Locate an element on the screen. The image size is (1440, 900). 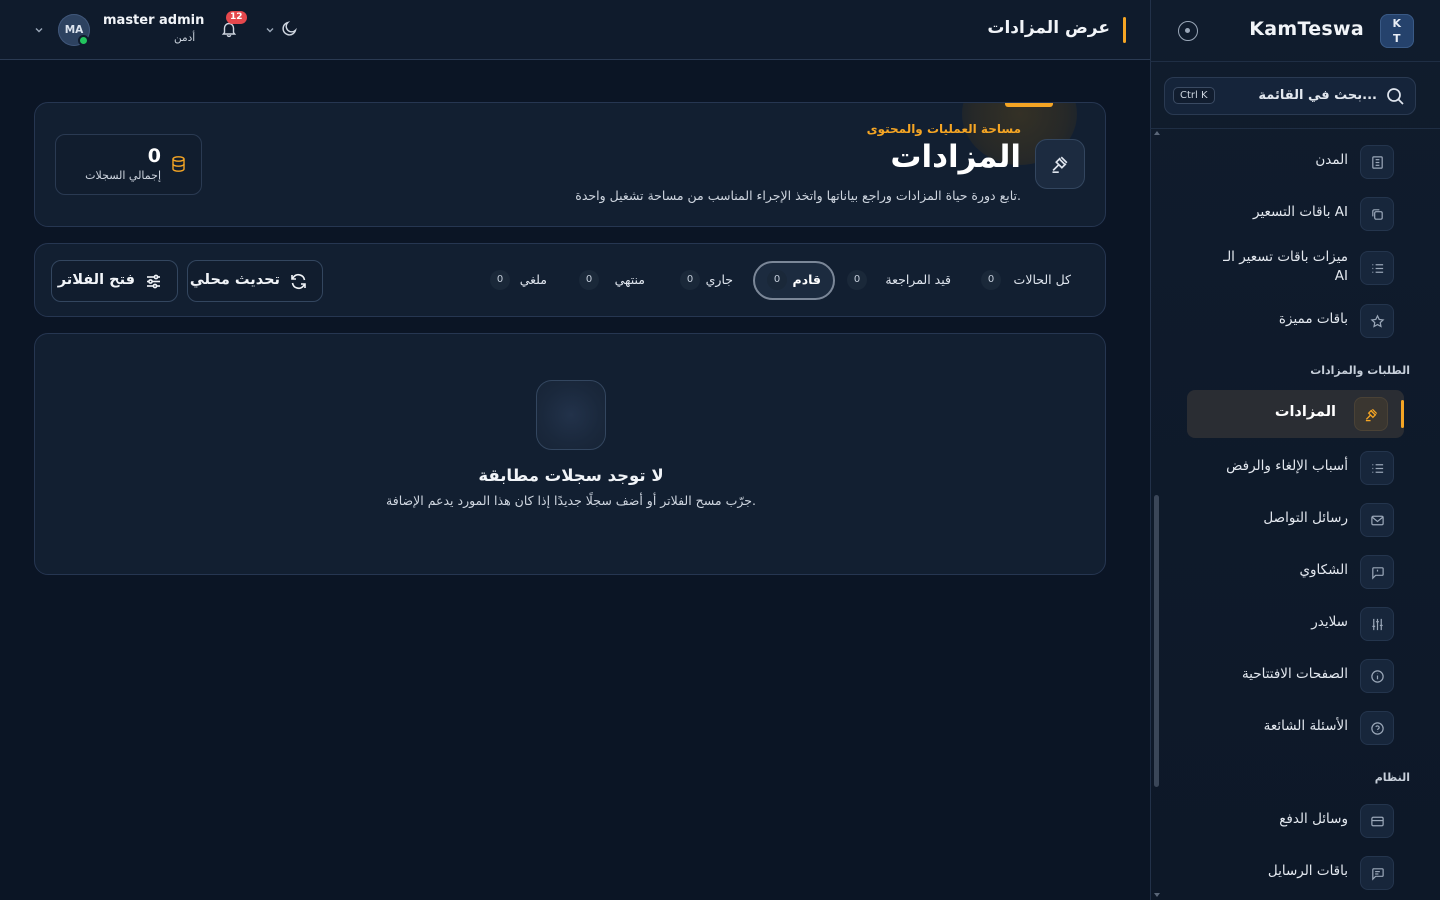
sidebar-item-payment-methods: وسائل الدفع is located at coordinates (1299, 820).